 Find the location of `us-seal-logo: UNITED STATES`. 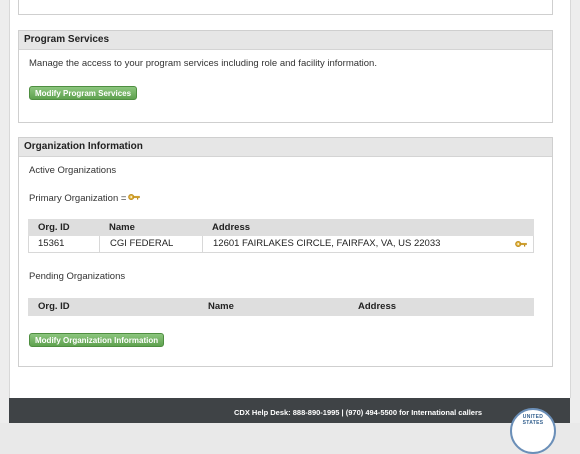

us-seal-logo: UNITED STATES is located at coordinates (533, 431).